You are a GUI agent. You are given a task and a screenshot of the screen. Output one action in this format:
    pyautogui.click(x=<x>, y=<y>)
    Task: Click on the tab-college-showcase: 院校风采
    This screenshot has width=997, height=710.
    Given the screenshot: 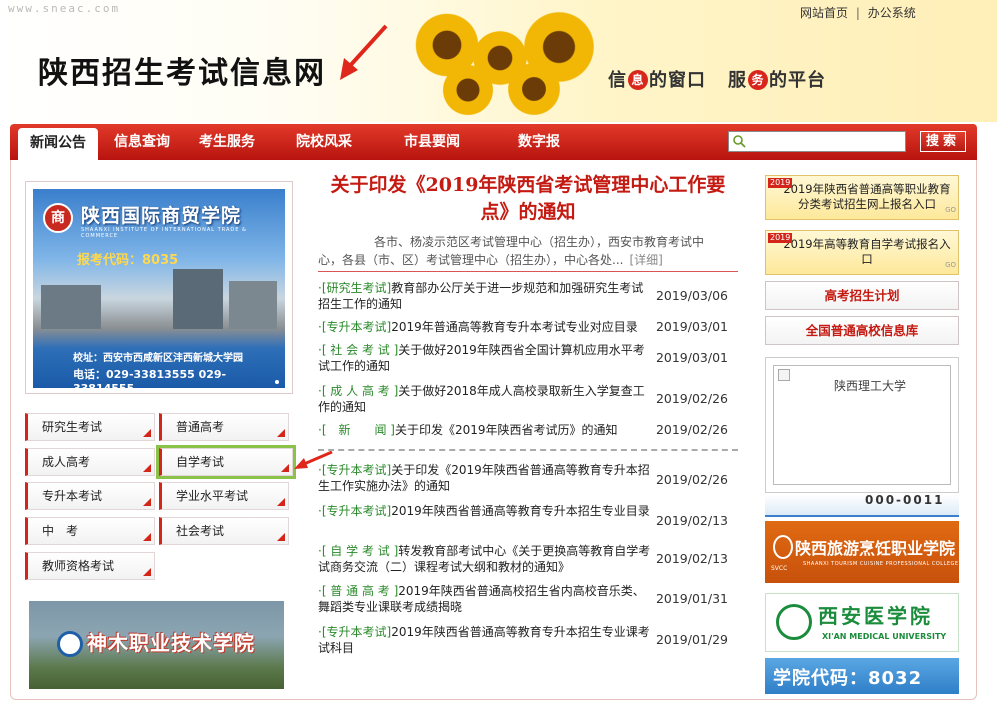 What is the action you would take?
    pyautogui.click(x=324, y=142)
    